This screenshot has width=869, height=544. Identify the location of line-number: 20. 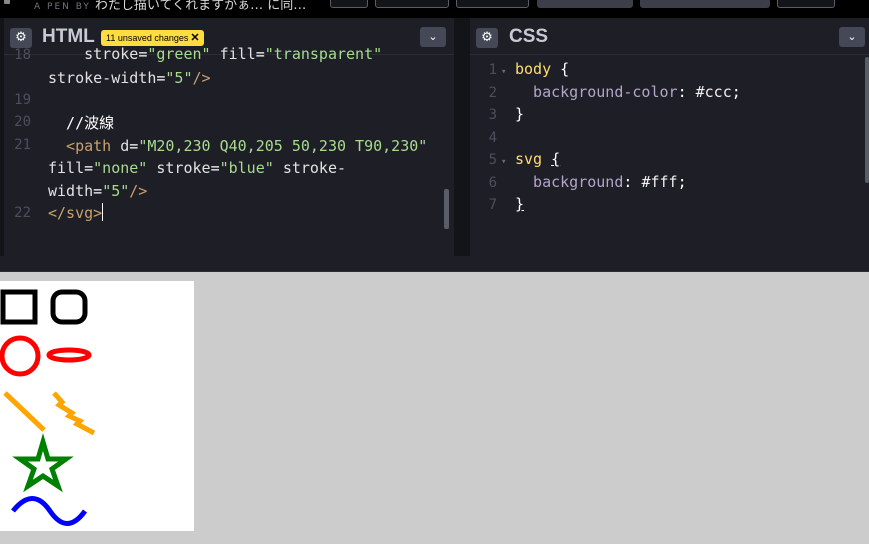
(22, 122).